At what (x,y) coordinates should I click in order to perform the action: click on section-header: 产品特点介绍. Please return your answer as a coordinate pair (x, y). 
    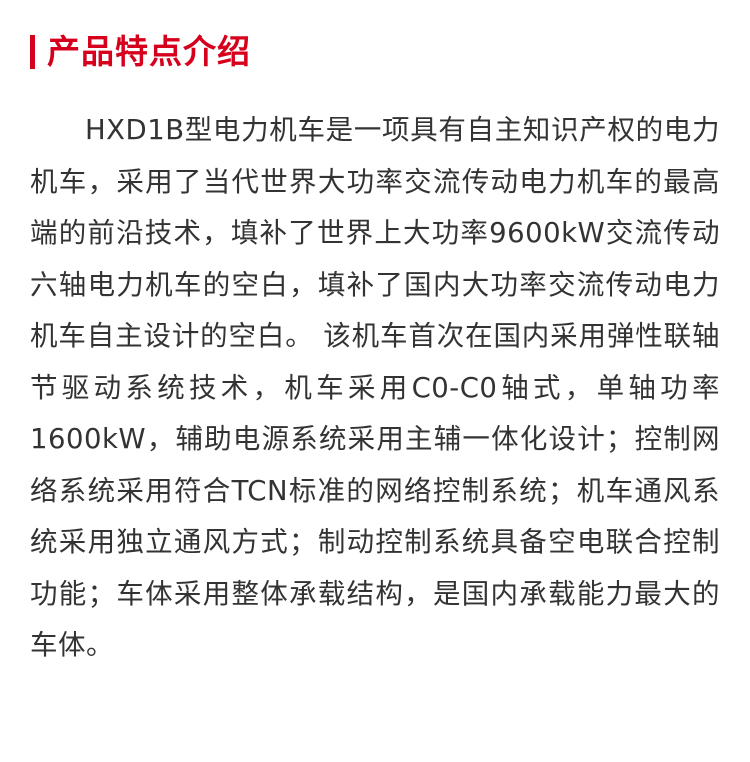
    Looking at the image, I should click on (140, 52).